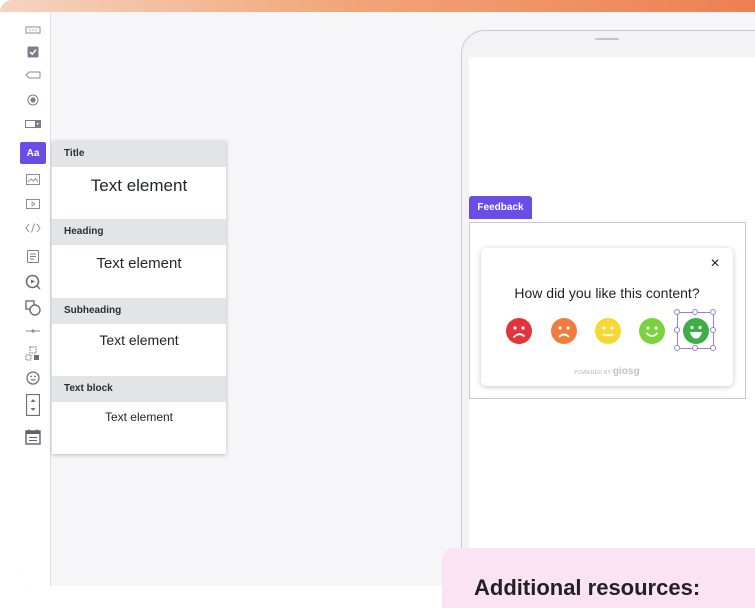 The height and width of the screenshot is (608, 755). I want to click on close-icon: ×, so click(715, 264).